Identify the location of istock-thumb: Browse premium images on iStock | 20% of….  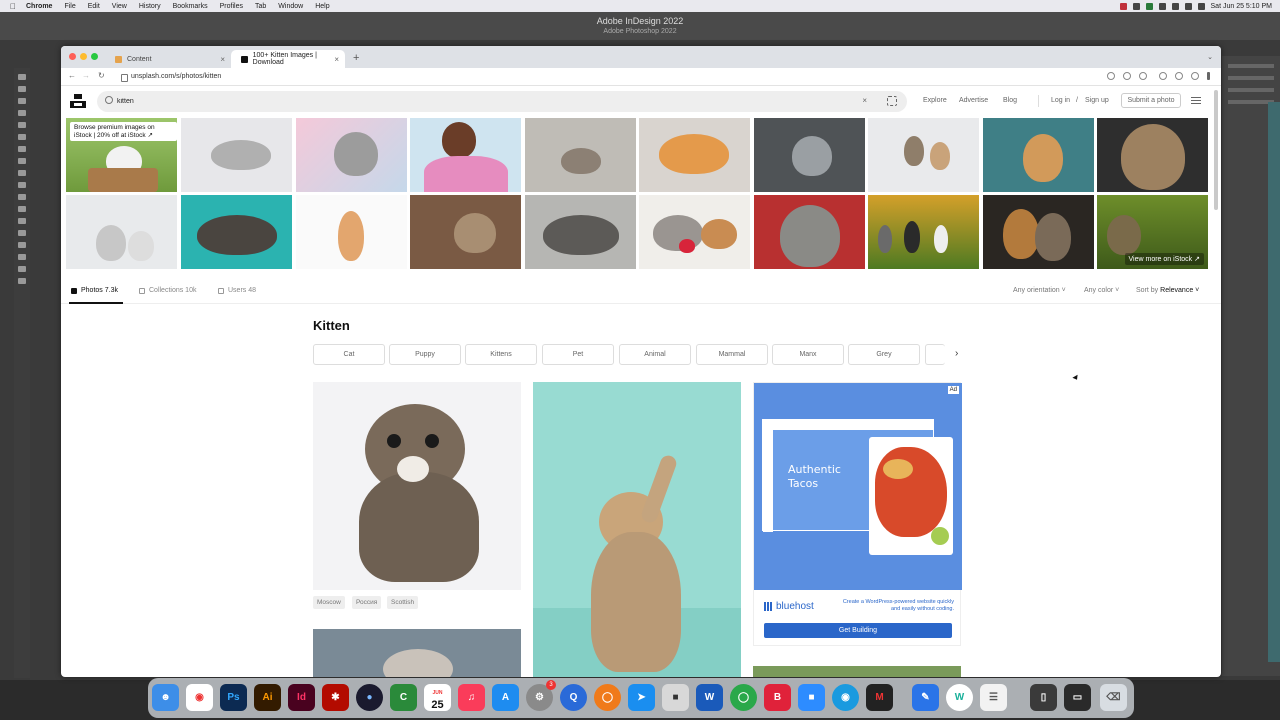
(121, 155).